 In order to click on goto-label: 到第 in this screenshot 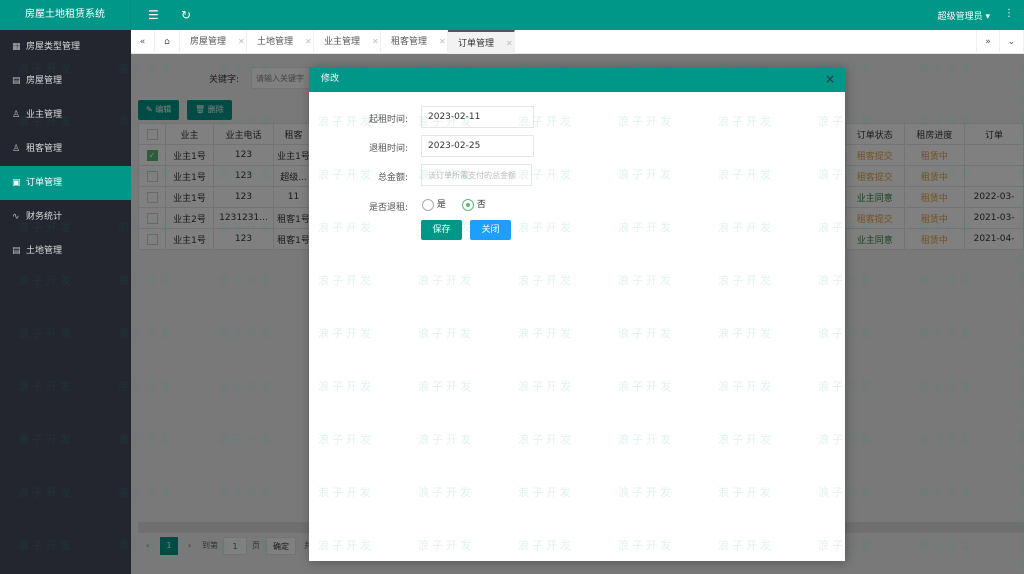, I will do `click(210, 545)`.